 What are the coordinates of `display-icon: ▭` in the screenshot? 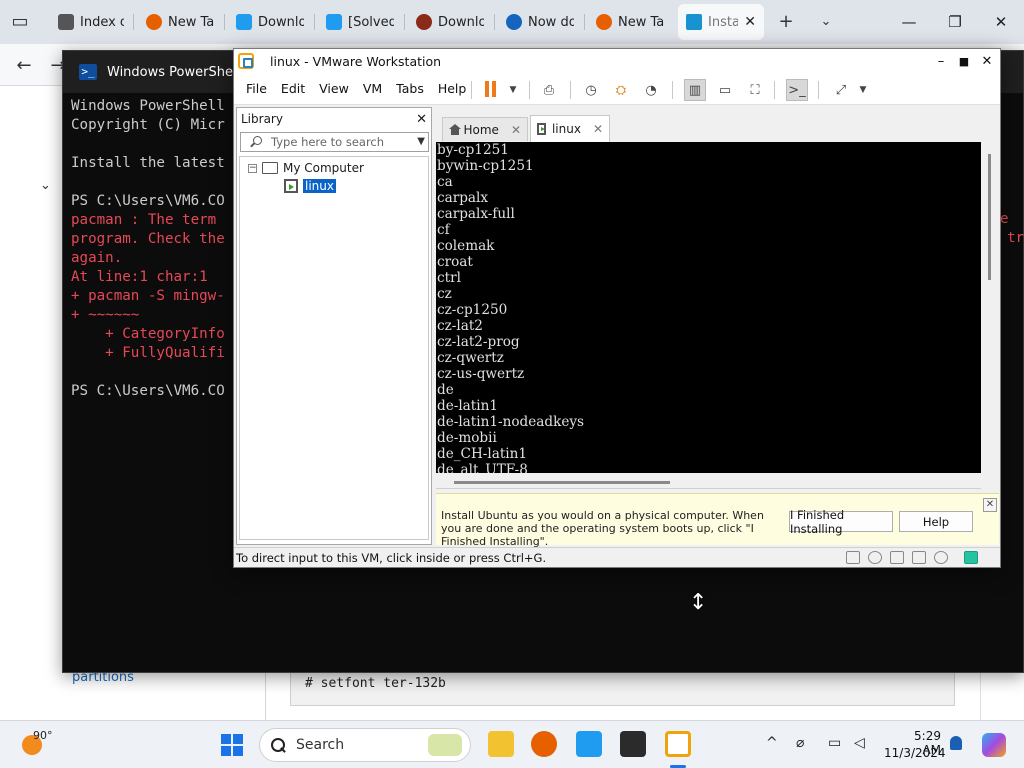 It's located at (834, 743).